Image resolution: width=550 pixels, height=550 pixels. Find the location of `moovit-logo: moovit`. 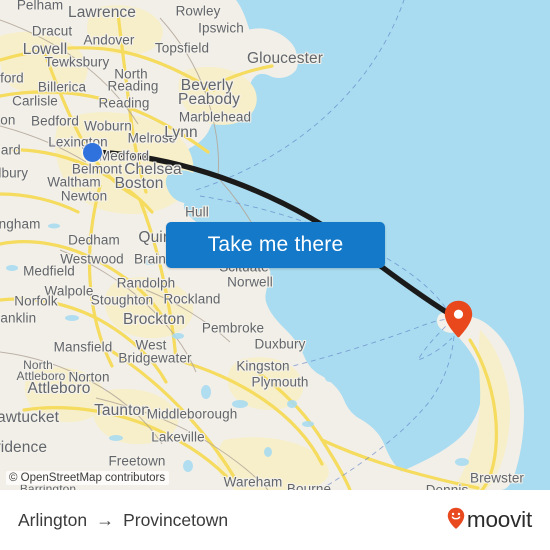

moovit-logo: moovit is located at coordinates (489, 520).